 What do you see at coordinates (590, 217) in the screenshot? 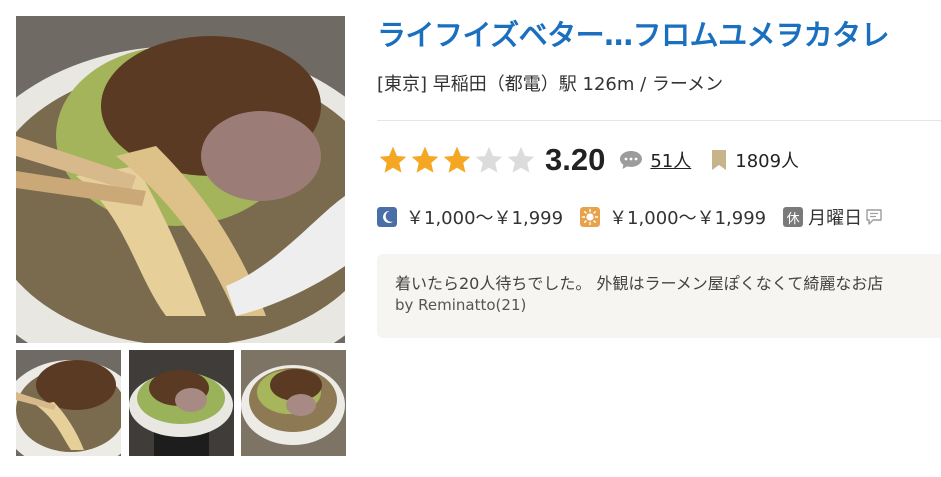
I see `sun-icon` at bounding box center [590, 217].